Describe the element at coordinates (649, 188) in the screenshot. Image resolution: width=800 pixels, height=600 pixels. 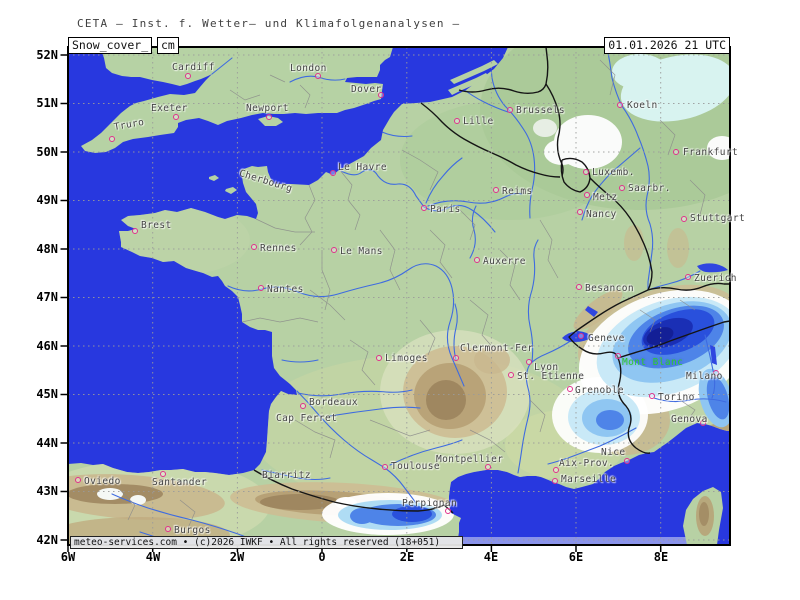
I see `city-label: Saarbr.` at that location.